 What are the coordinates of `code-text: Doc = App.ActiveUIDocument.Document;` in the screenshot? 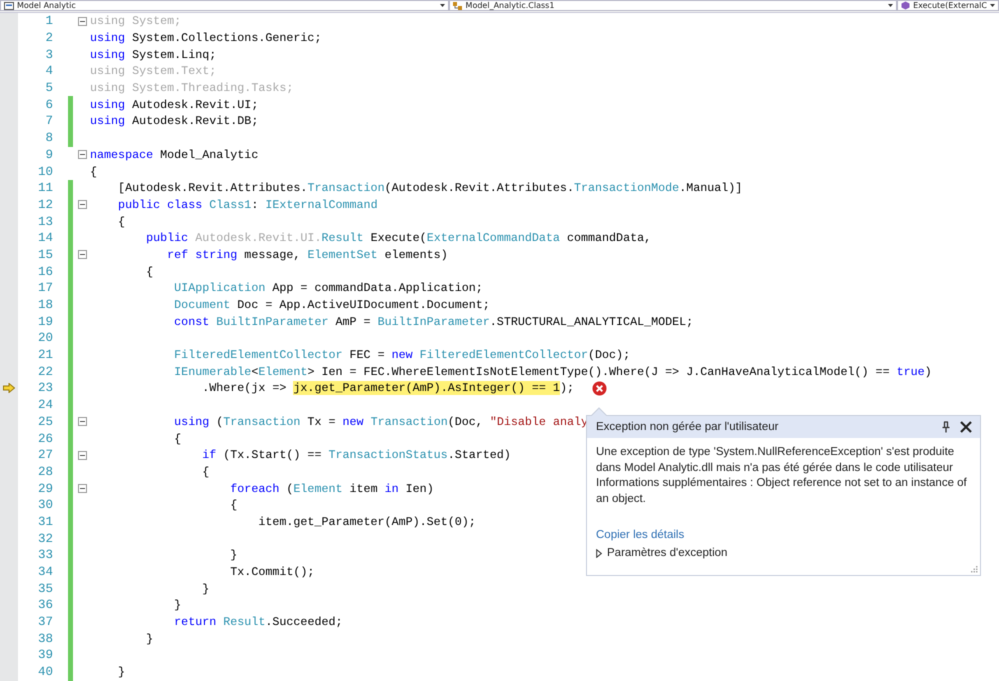 It's located at (363, 305).